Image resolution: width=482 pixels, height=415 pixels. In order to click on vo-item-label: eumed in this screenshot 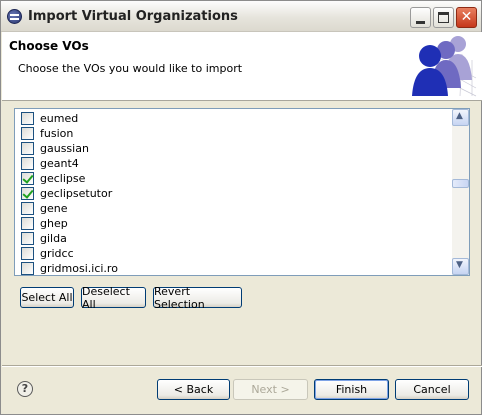, I will do `click(59, 118)`.